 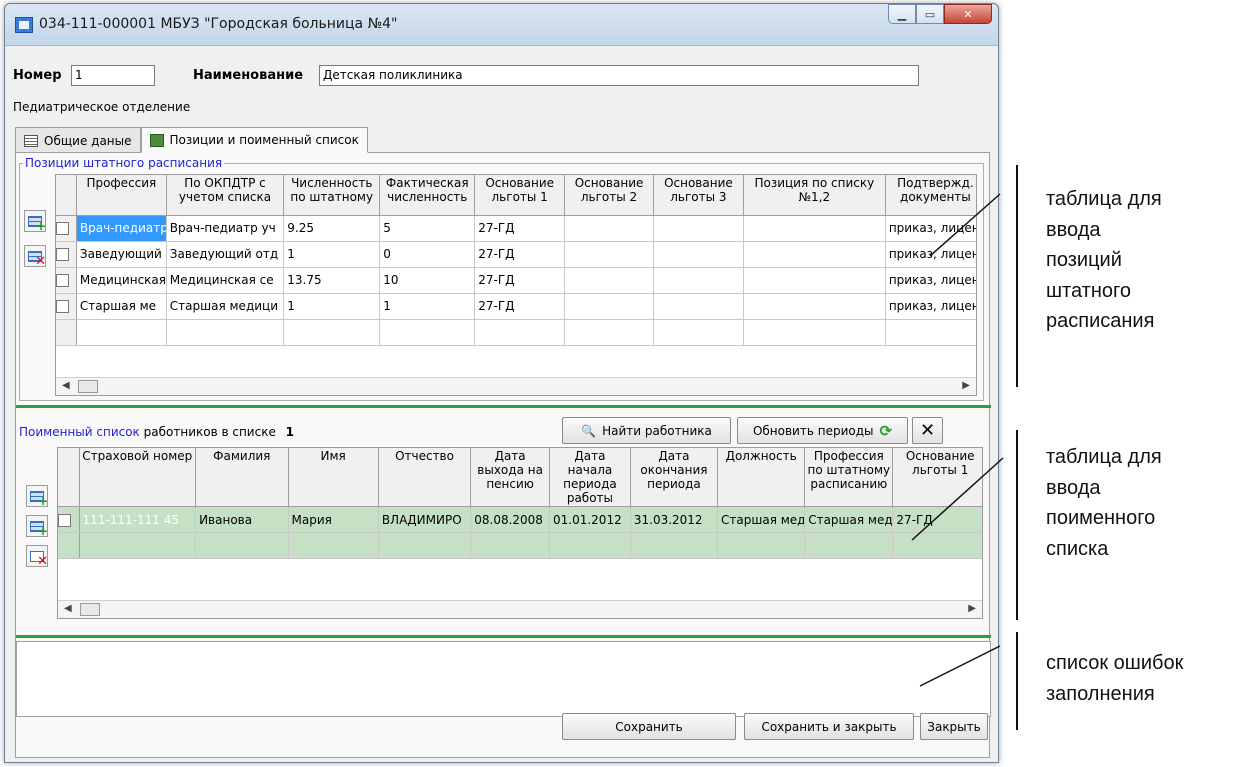 I want to click on grid-icon, so click(x=156, y=140).